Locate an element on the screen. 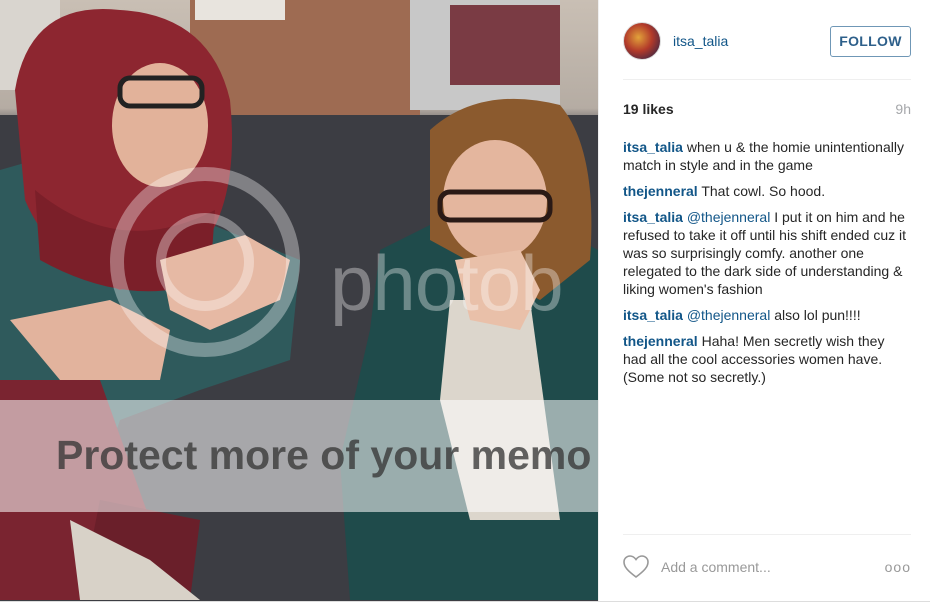 The image size is (930, 611). post-stats: 19 likes 9h is located at coordinates (767, 111).